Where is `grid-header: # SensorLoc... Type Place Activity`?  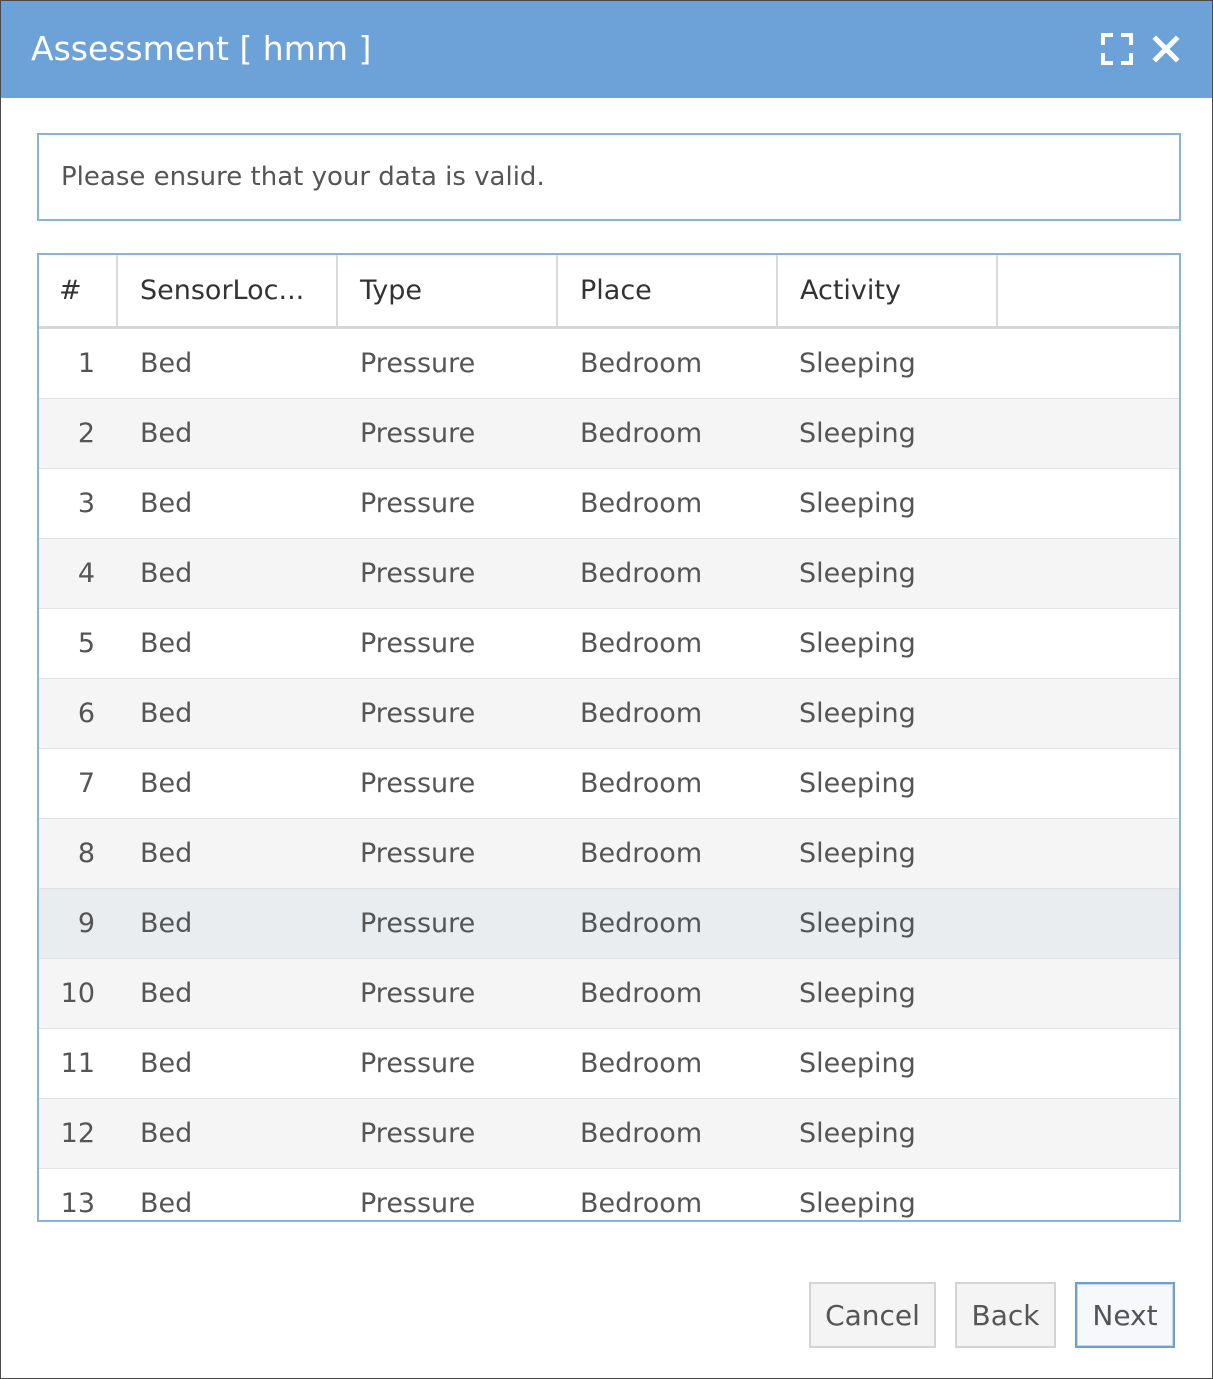
grid-header: # SensorLoc... Type Place Activity is located at coordinates (609, 292).